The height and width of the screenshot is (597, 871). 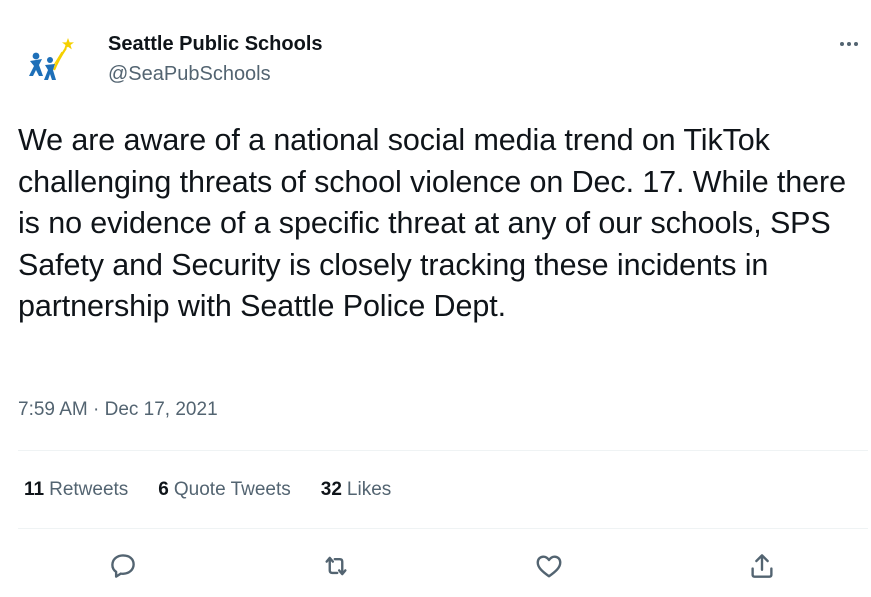 I want to click on display-name: Seattle Public Schools, so click(x=215, y=44).